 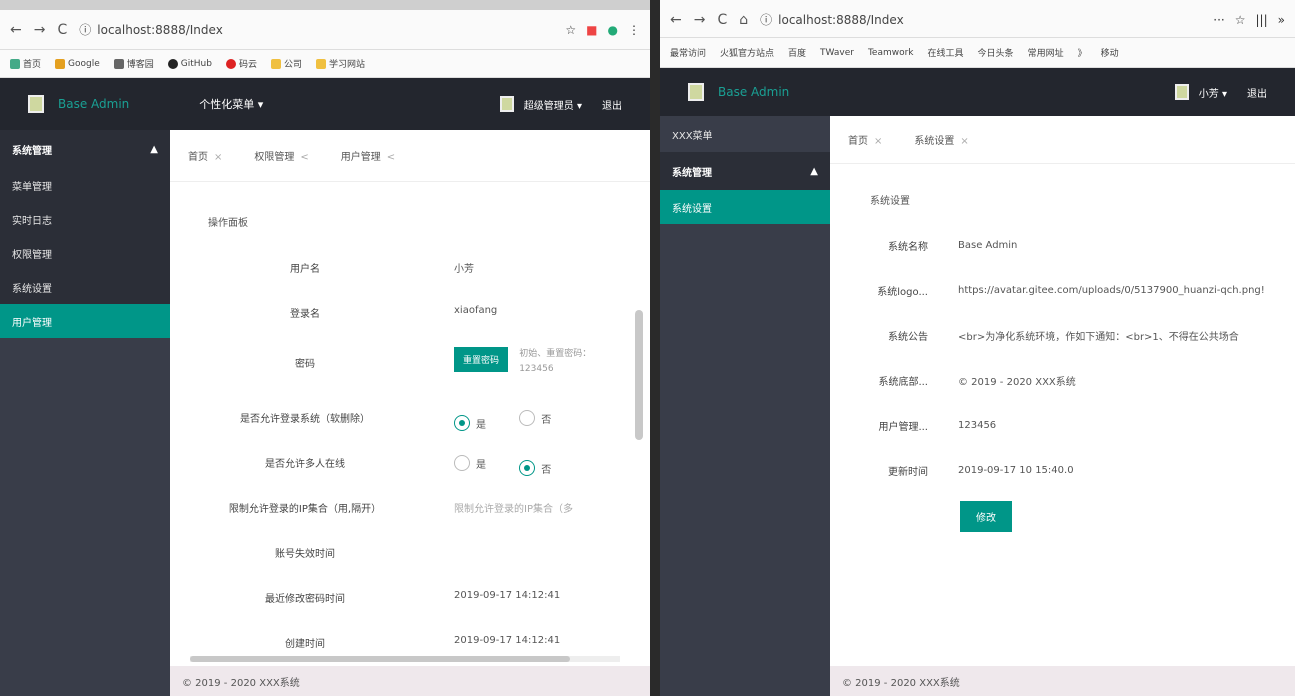 I want to click on window-divider, so click(x=655, y=348).